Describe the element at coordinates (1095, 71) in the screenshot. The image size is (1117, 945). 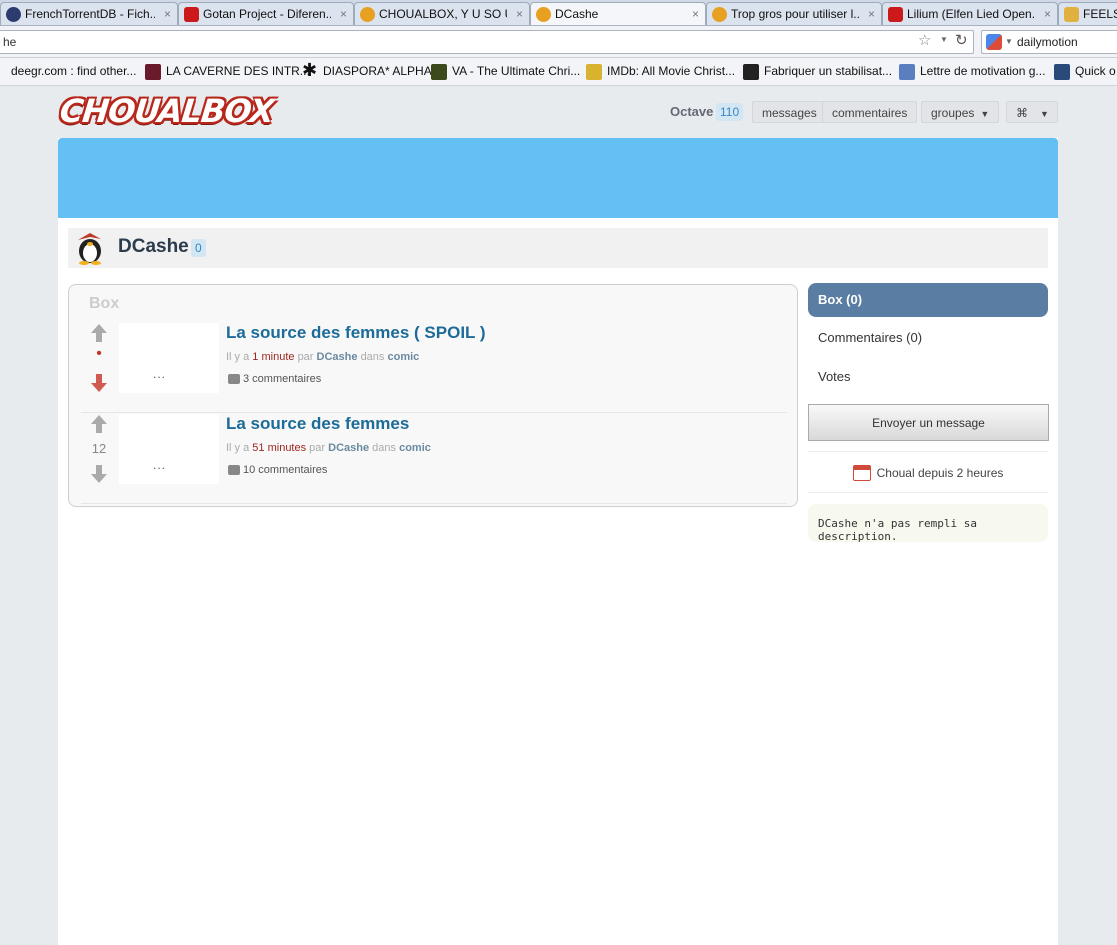
I see `bookmark-label: Quick o` at that location.